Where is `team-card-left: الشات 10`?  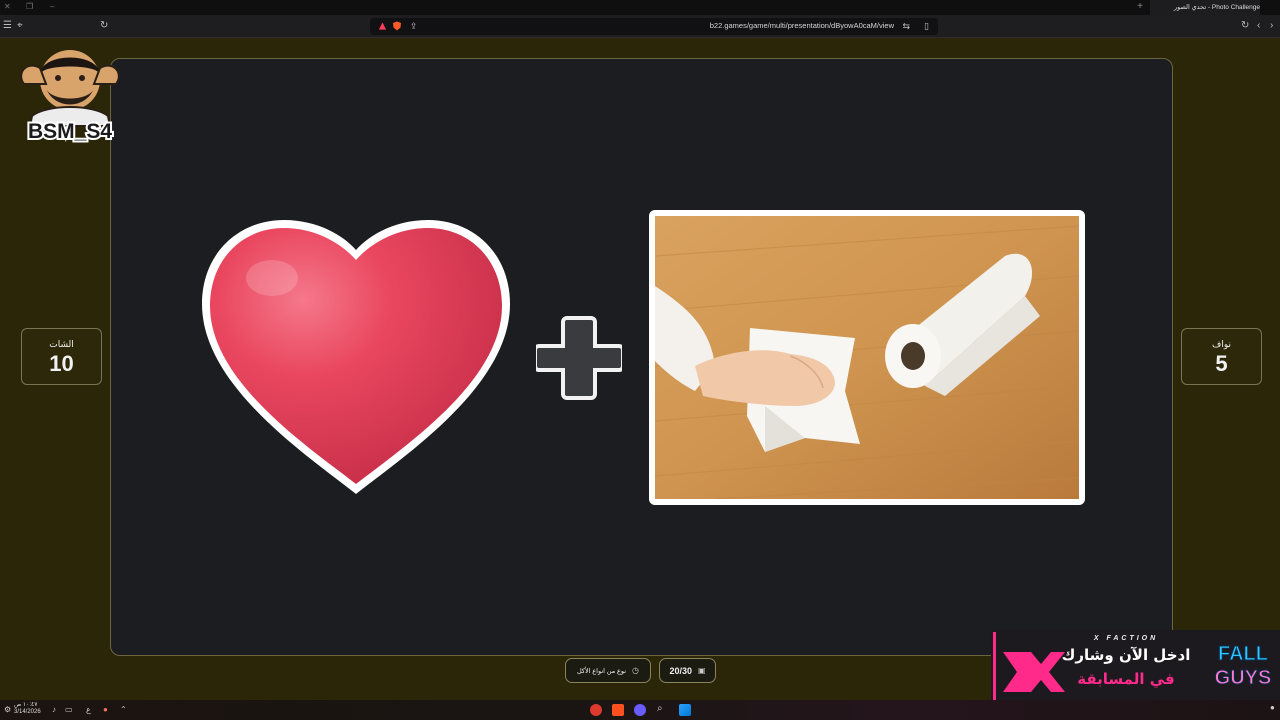
team-card-left: الشات 10 is located at coordinates (61, 356).